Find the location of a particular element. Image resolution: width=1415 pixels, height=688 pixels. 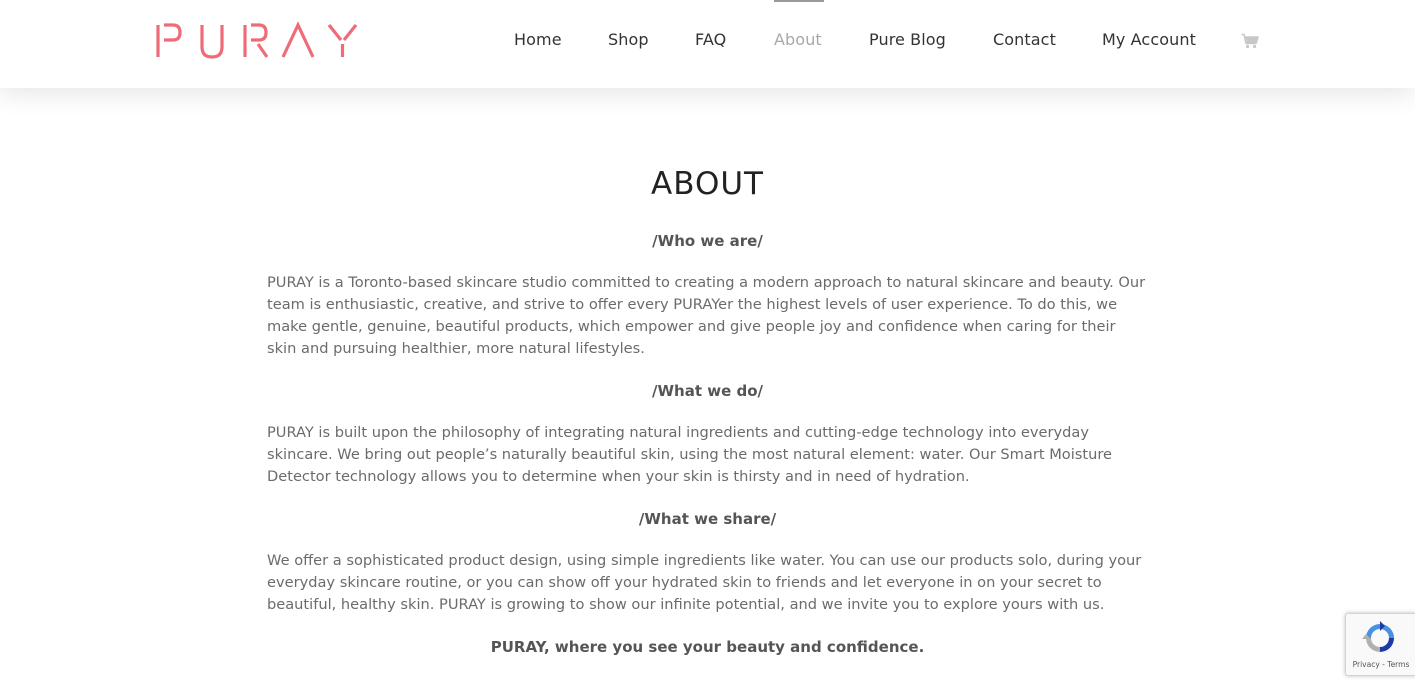

nav-contact: Contact is located at coordinates (1024, 42).